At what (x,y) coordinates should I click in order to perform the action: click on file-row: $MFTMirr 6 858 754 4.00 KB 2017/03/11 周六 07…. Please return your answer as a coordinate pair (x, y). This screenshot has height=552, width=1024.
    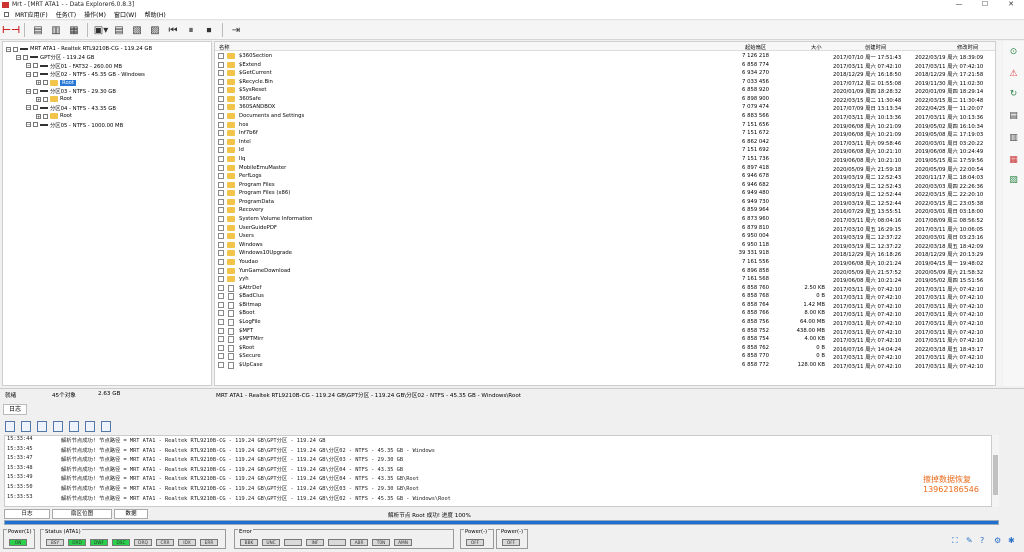
    Looking at the image, I should click on (605, 339).